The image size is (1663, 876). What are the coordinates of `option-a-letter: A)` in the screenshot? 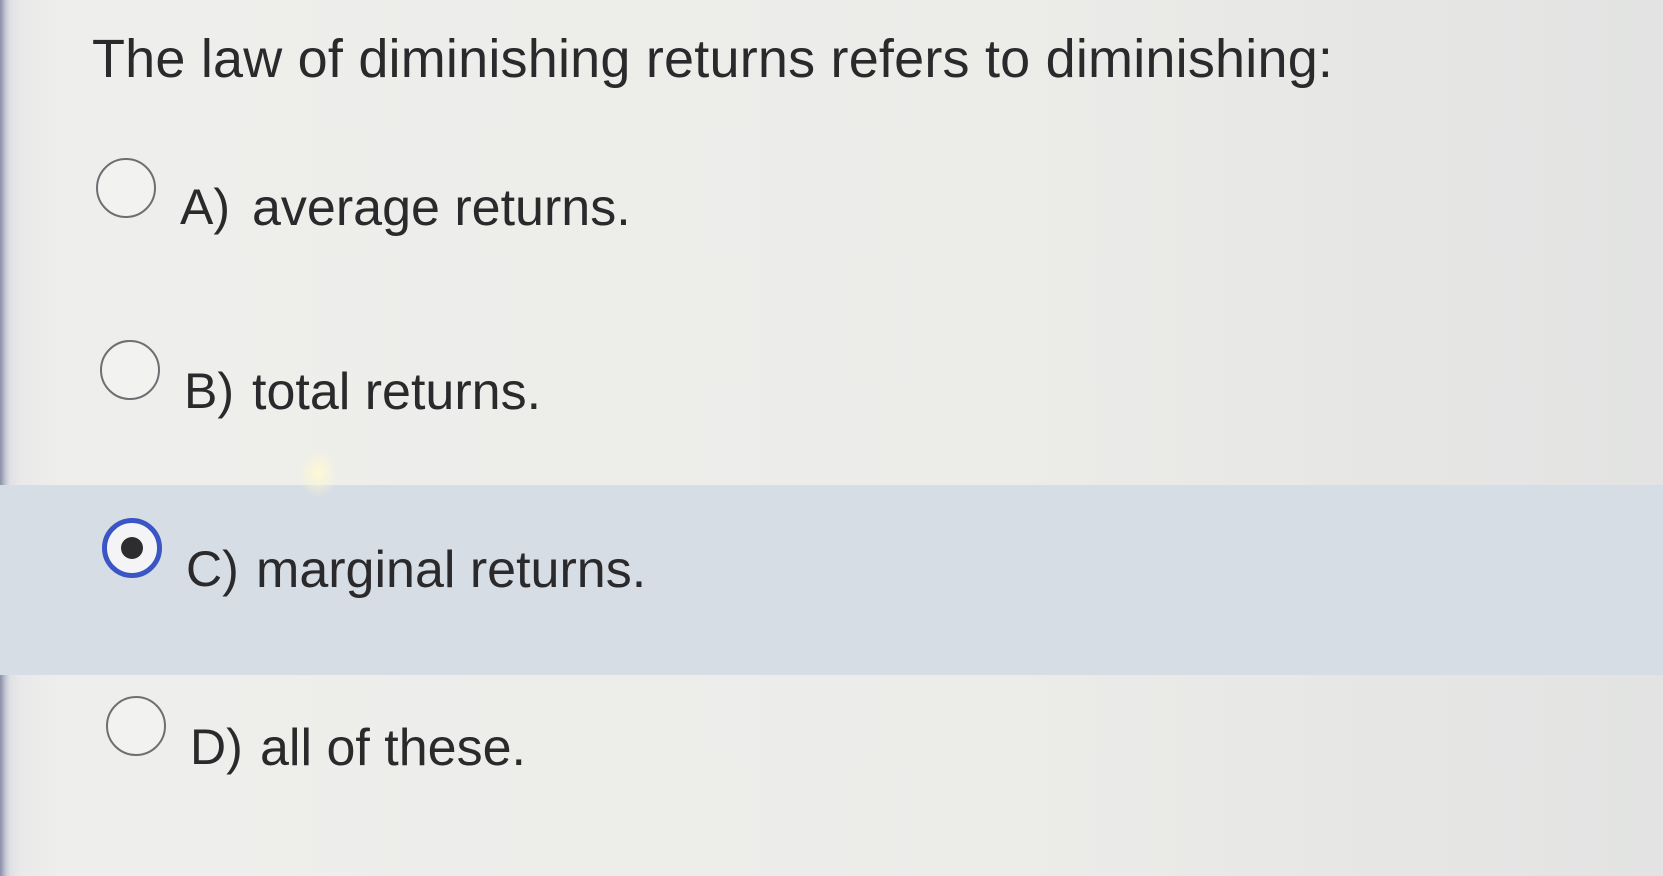 It's located at (205, 207).